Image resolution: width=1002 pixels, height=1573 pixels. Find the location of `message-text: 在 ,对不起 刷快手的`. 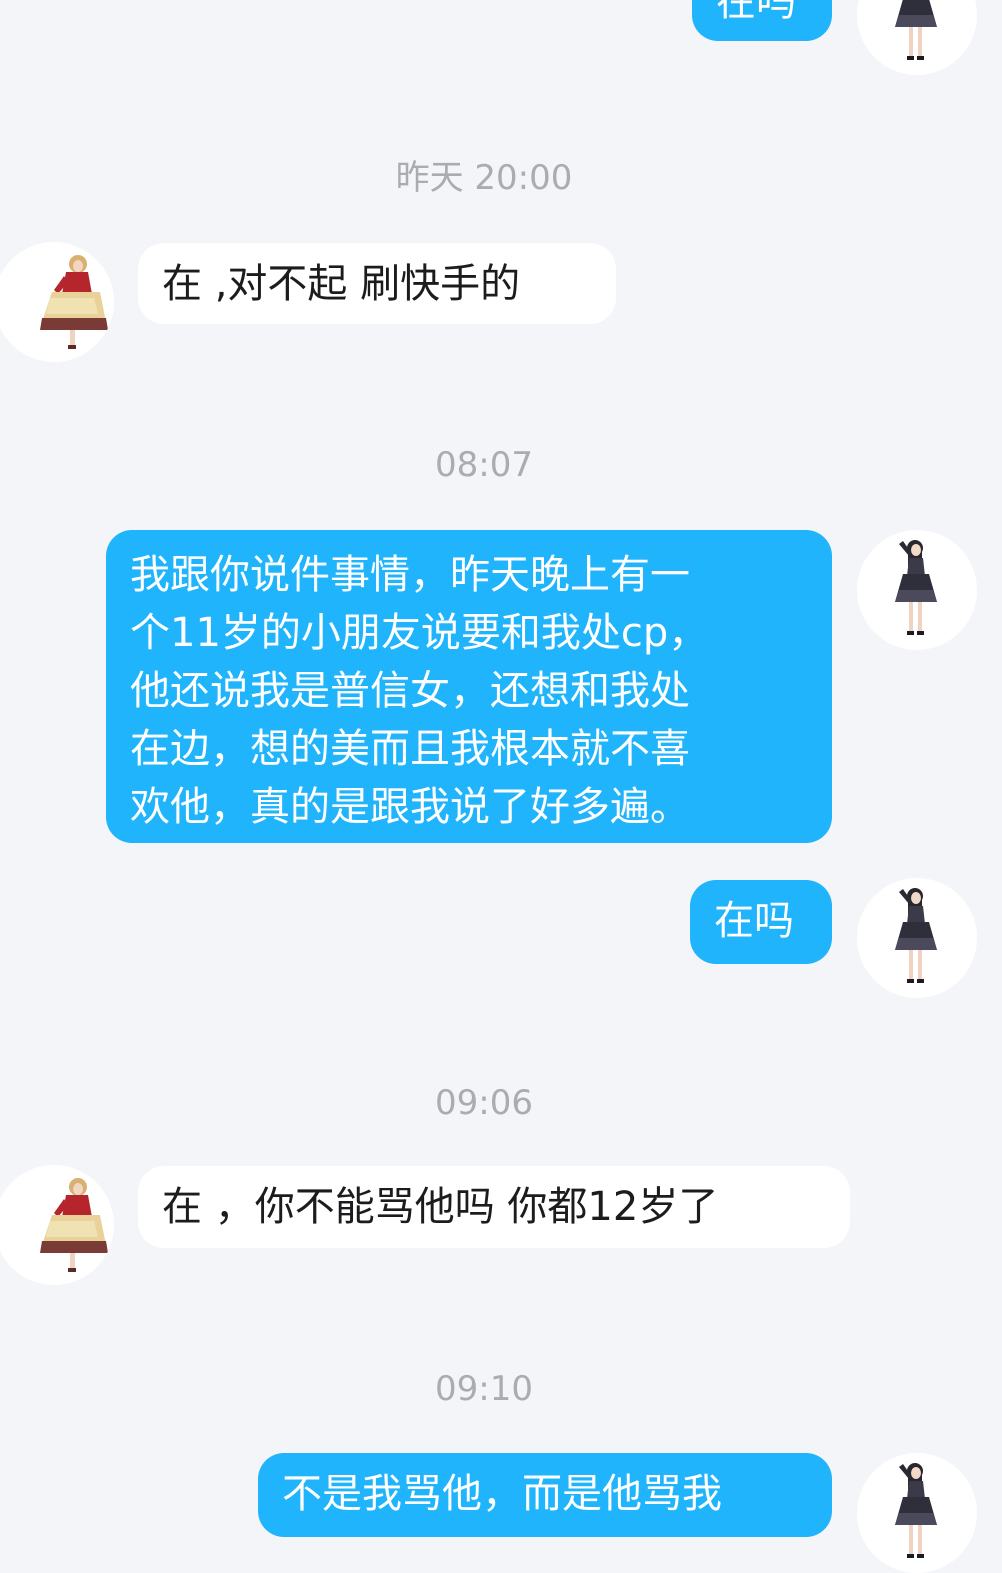

message-text: 在 ,对不起 刷快手的 is located at coordinates (341, 284).